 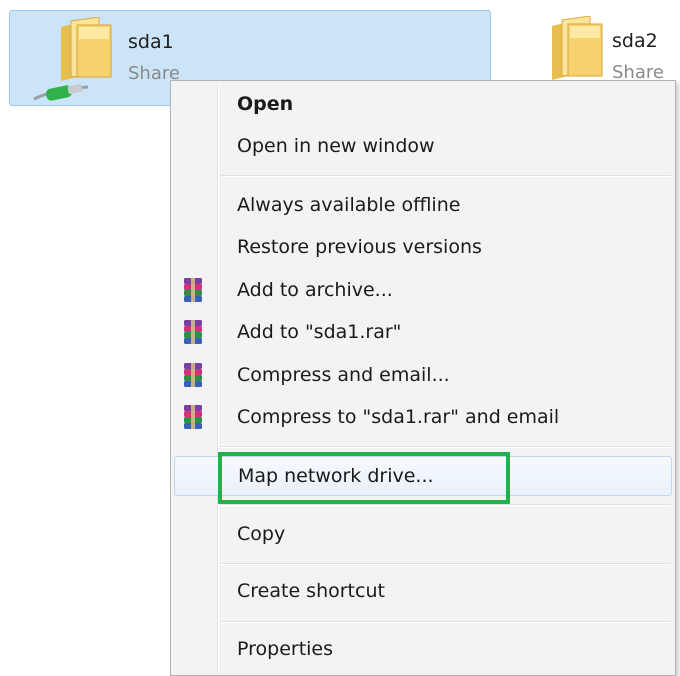 What do you see at coordinates (423, 534) in the screenshot?
I see `menu-item-copy: Copy` at bounding box center [423, 534].